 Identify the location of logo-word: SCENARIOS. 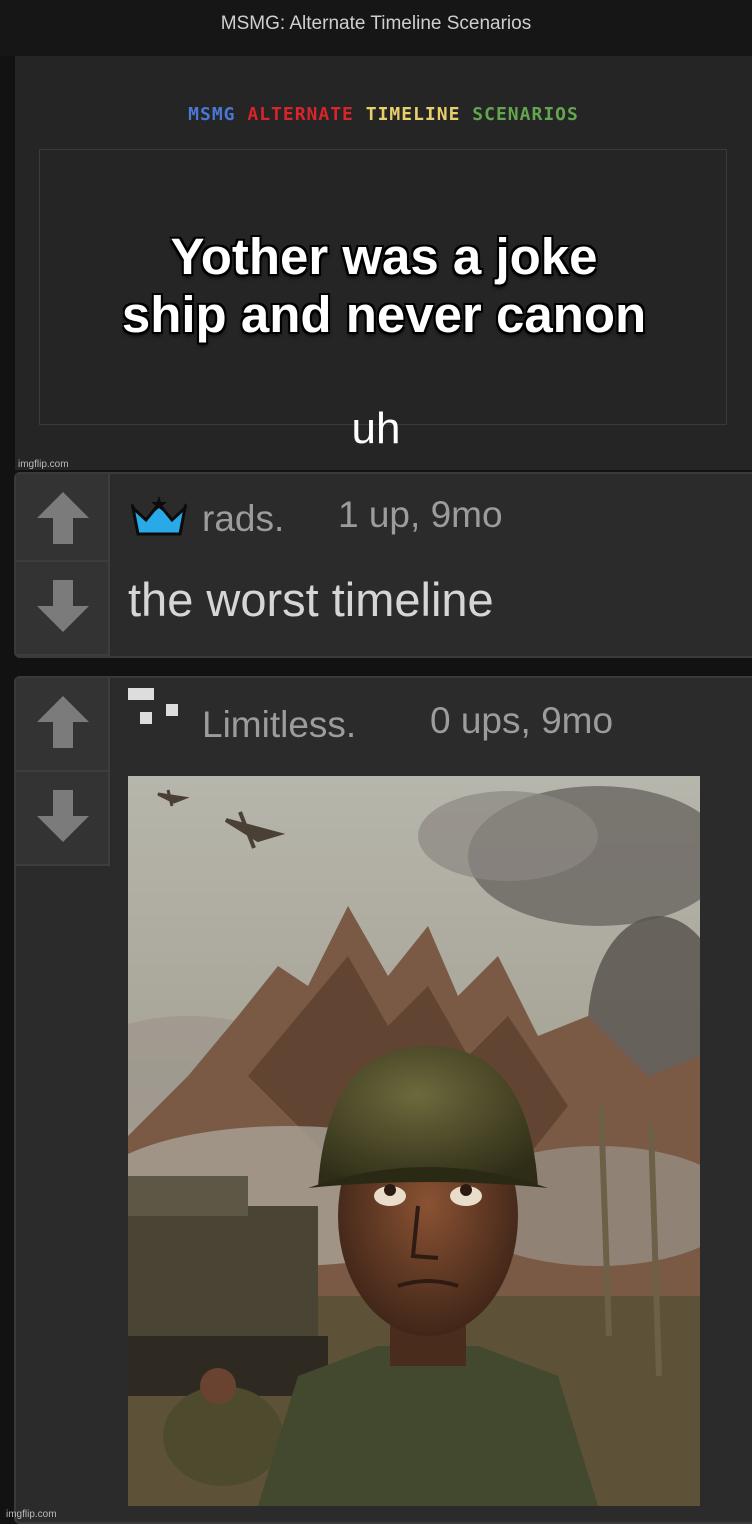
(525, 114).